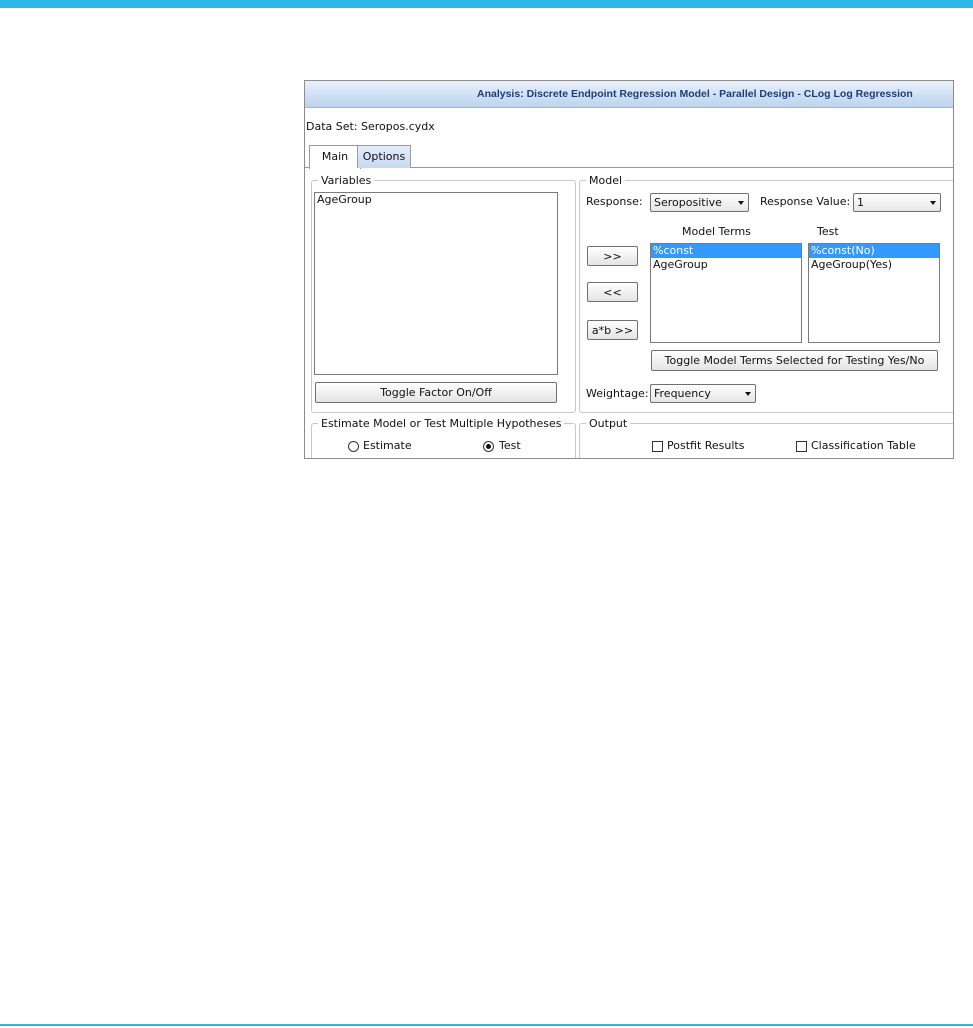  What do you see at coordinates (682, 393) in the screenshot?
I see `weightage-dropdown-value: Frequency` at bounding box center [682, 393].